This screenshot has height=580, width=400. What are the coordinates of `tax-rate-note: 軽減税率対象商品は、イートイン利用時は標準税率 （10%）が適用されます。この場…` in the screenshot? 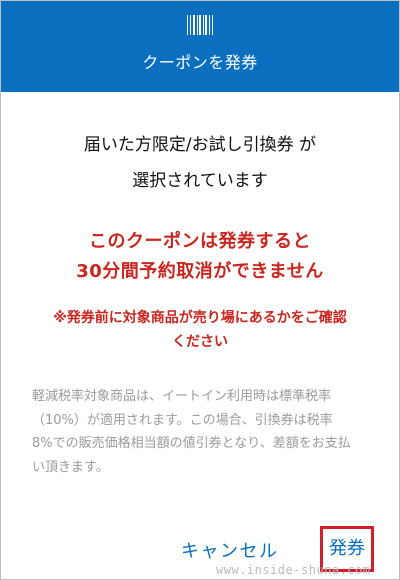 It's located at (201, 432).